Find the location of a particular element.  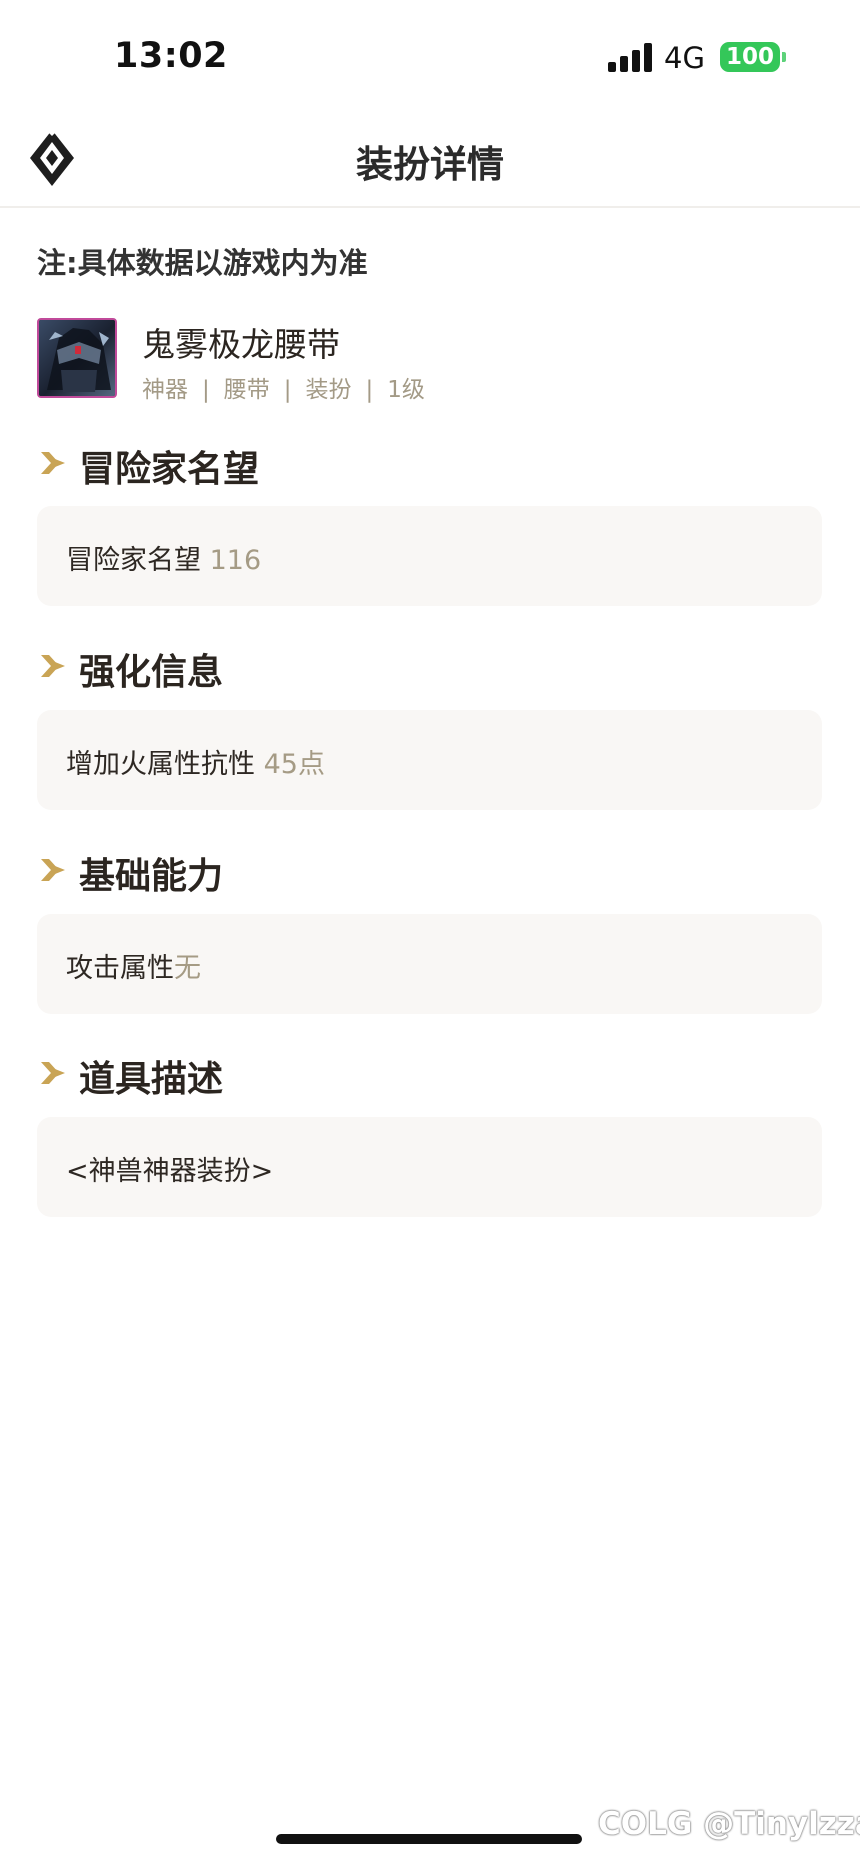

network-label: 4G is located at coordinates (684, 58).